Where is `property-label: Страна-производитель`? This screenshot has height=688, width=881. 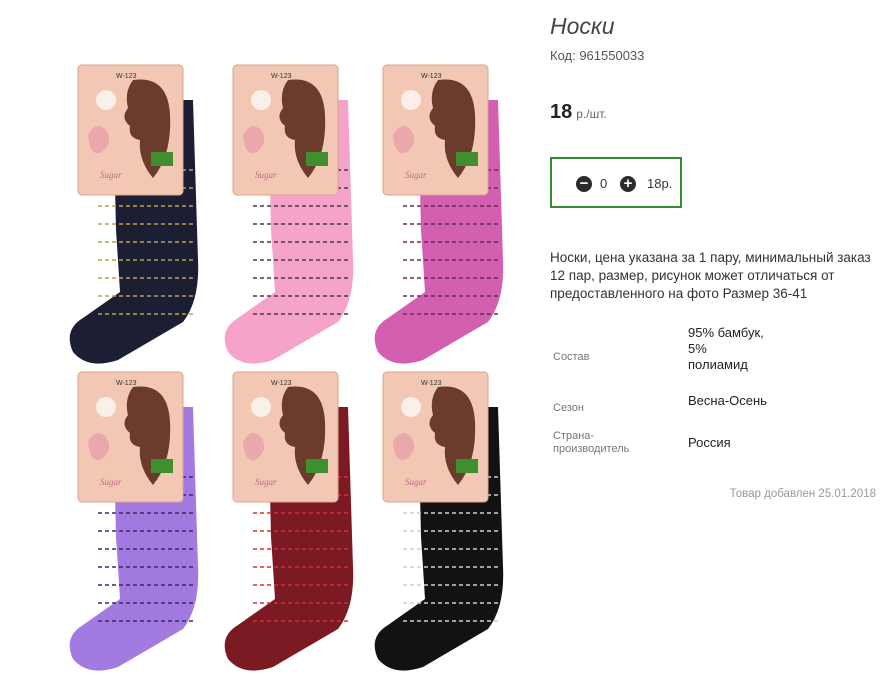 property-label: Страна-производитель is located at coordinates (591, 442).